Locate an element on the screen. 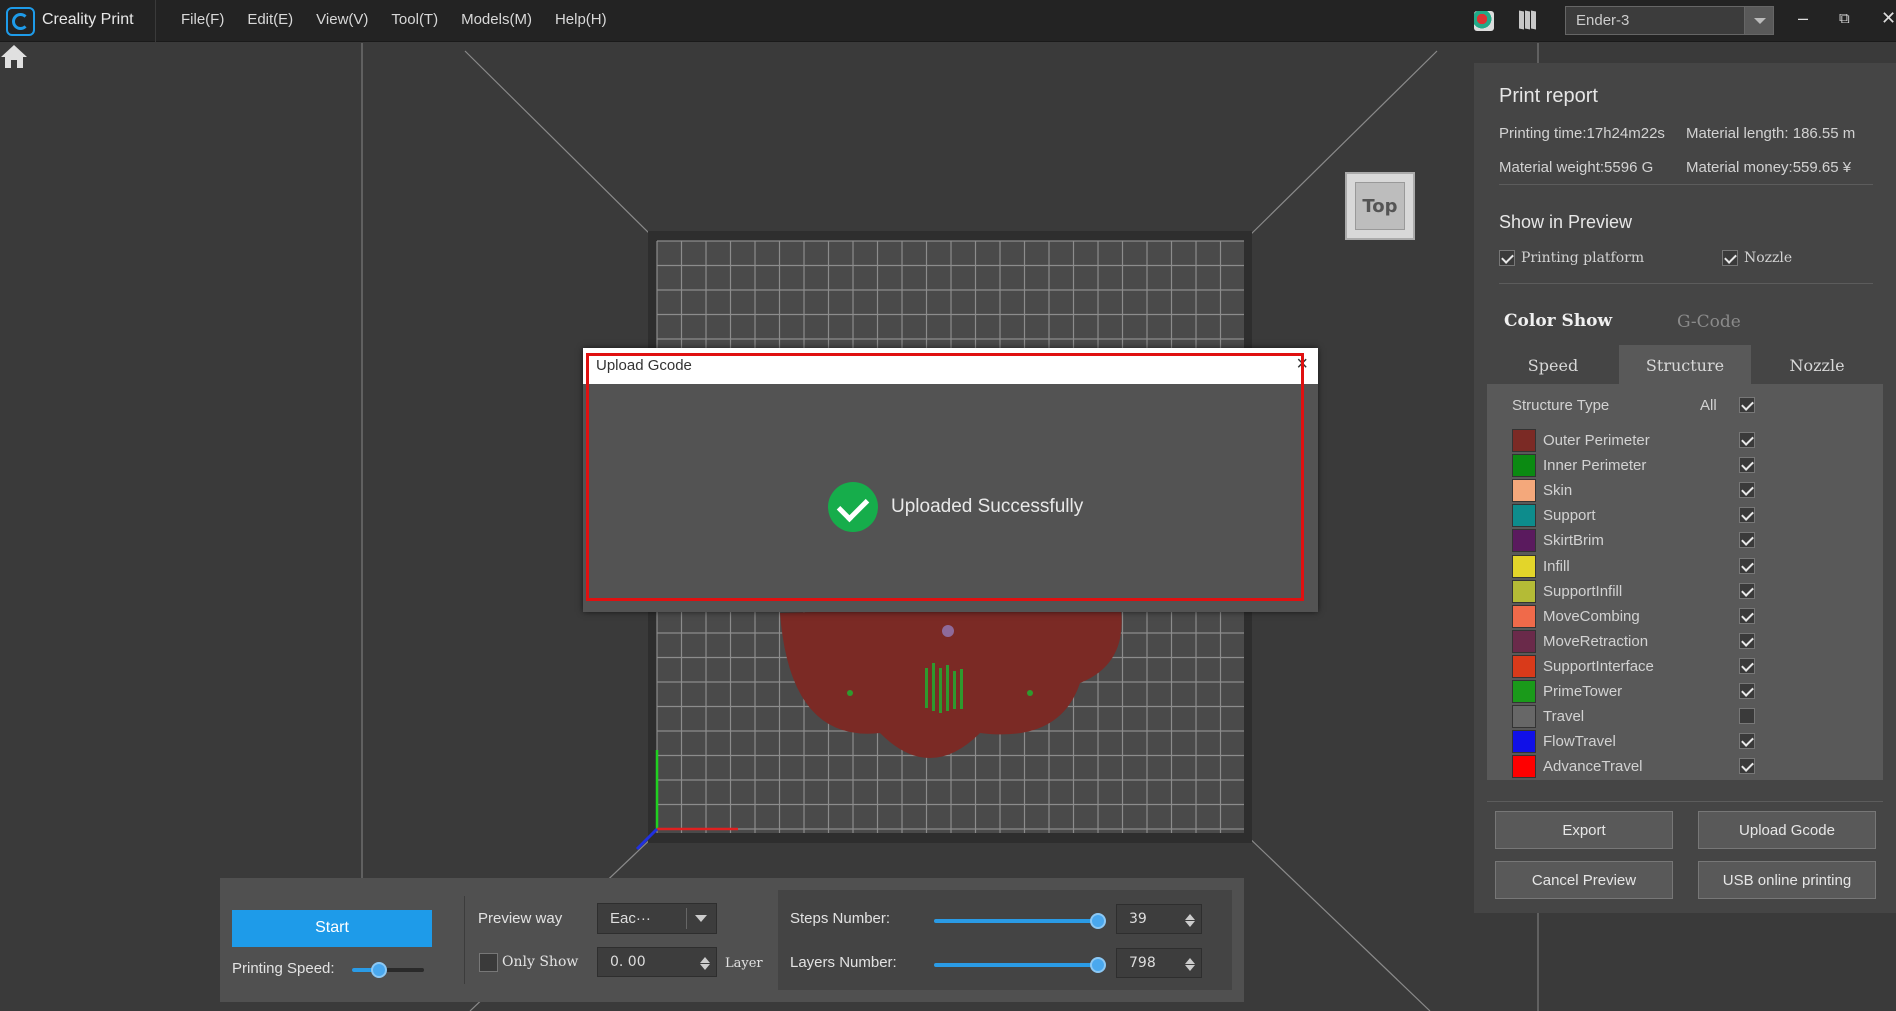 This screenshot has height=1011, width=1896. printing-platform-label: Printing platform is located at coordinates (1583, 258).